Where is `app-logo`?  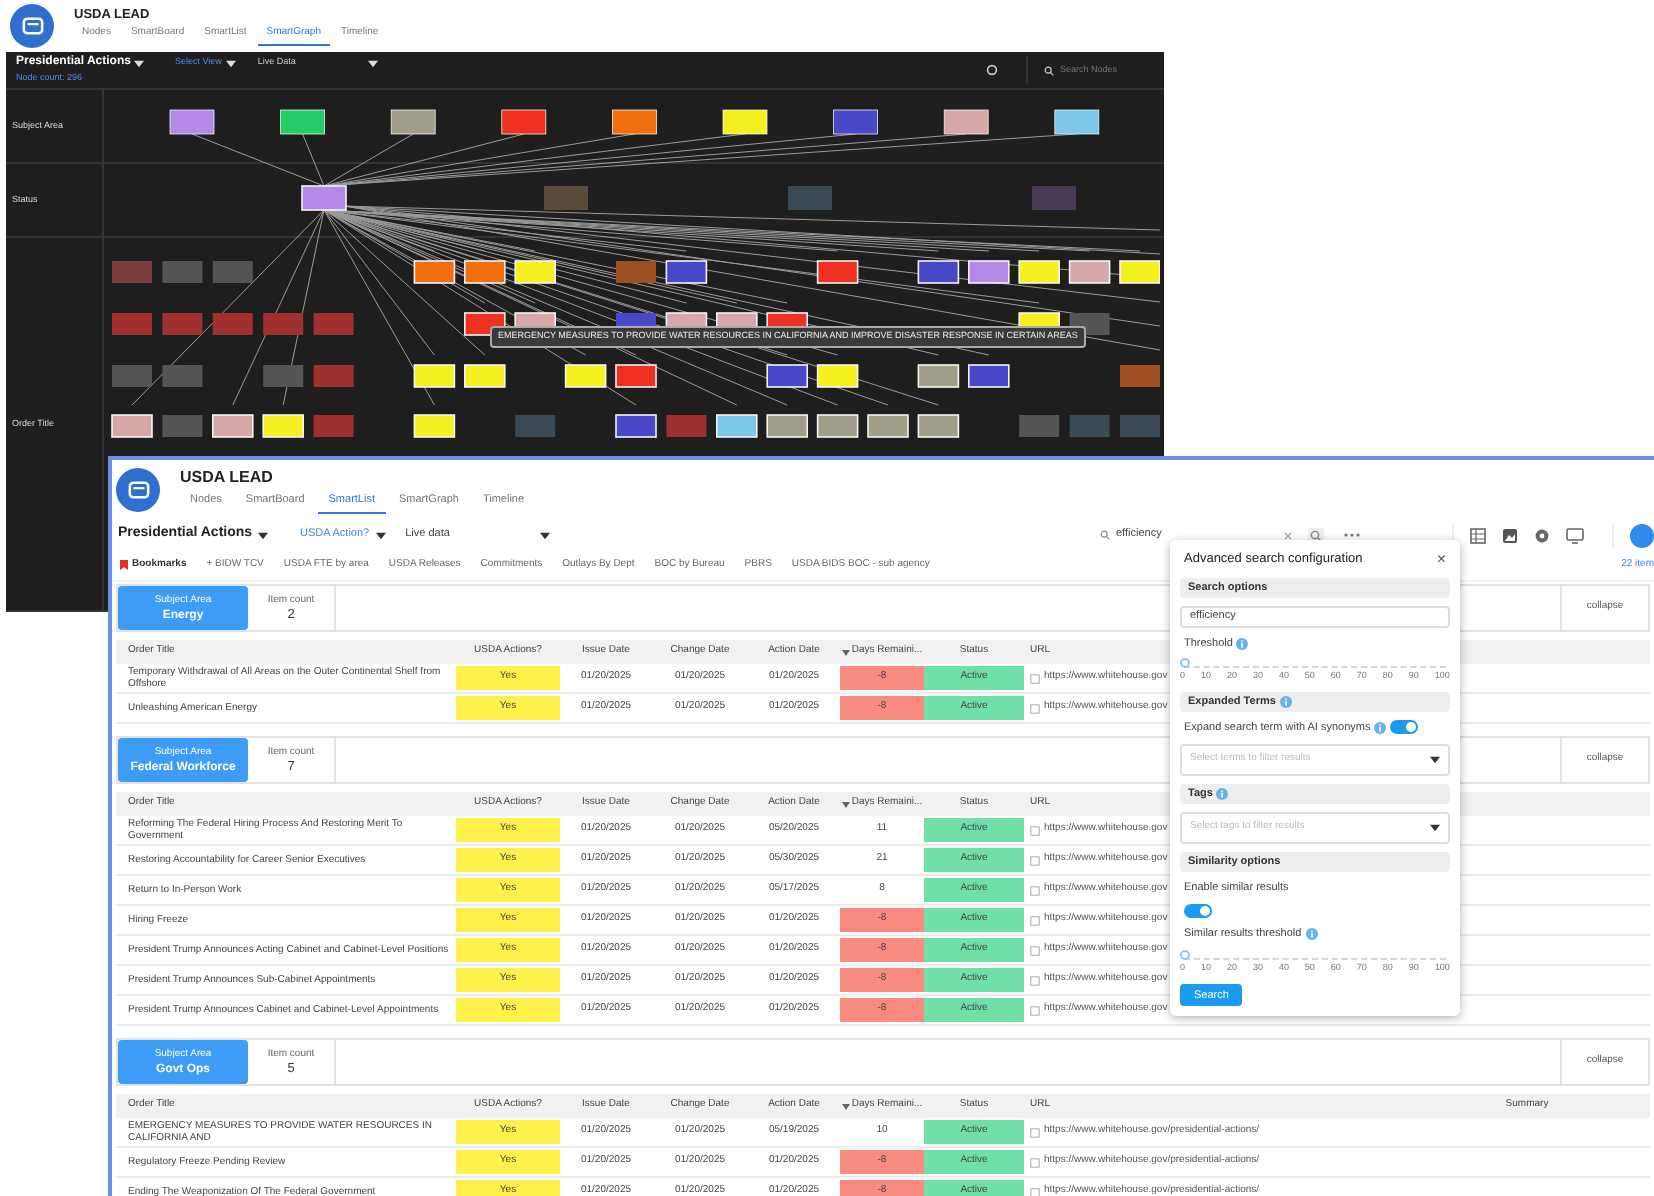 app-logo is located at coordinates (138, 490).